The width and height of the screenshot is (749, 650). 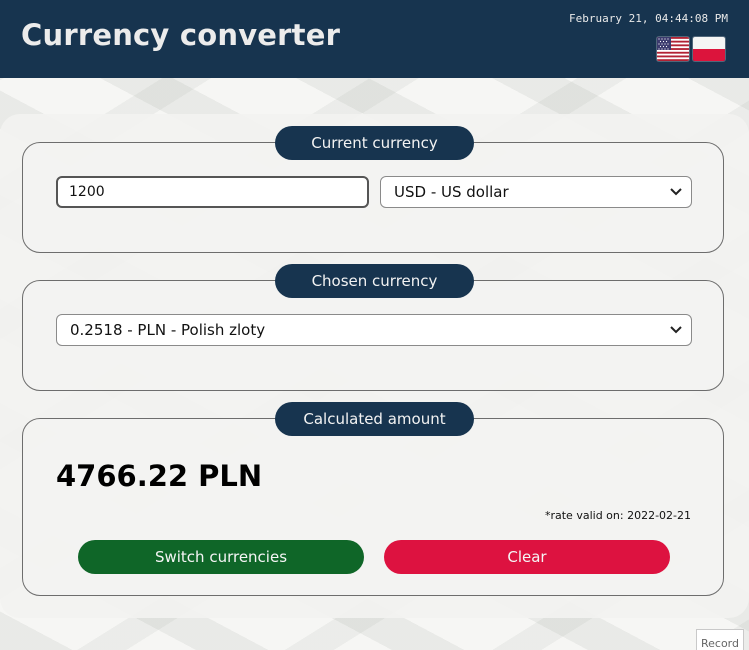 What do you see at coordinates (374, 330) in the screenshot?
I see `chosen-currency-select: 0.2518 - PLN - Polish zloty` at bounding box center [374, 330].